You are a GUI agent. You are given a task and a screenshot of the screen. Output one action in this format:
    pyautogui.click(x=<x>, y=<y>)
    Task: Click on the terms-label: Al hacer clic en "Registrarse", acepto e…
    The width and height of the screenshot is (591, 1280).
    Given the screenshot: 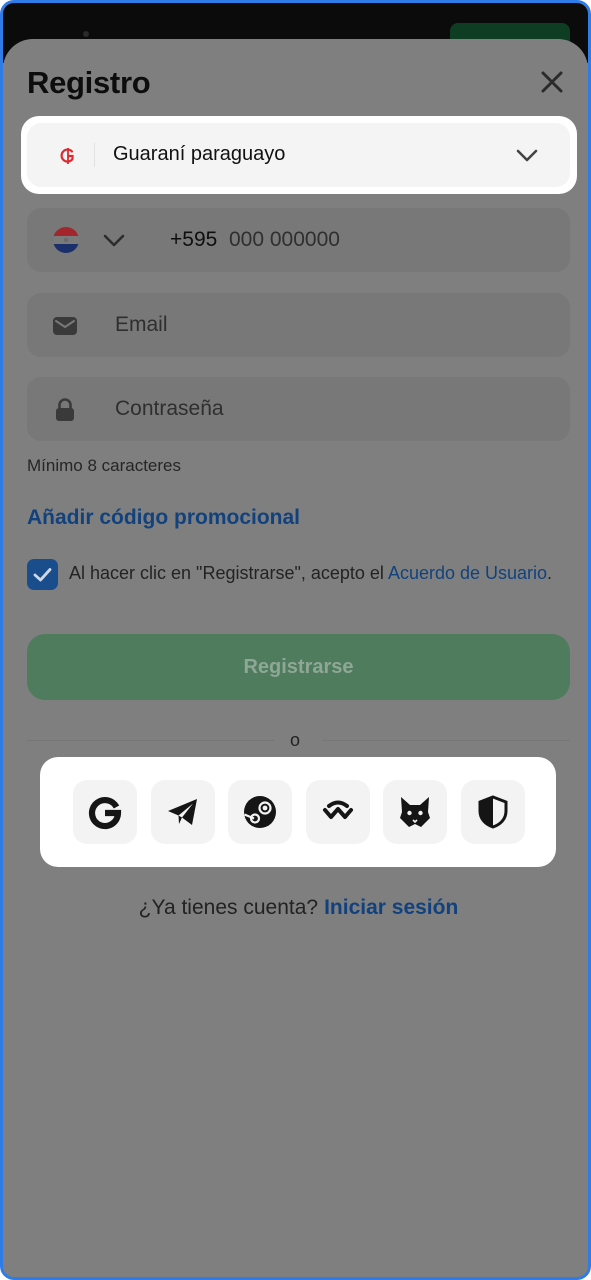 What is the action you would take?
    pyautogui.click(x=228, y=573)
    